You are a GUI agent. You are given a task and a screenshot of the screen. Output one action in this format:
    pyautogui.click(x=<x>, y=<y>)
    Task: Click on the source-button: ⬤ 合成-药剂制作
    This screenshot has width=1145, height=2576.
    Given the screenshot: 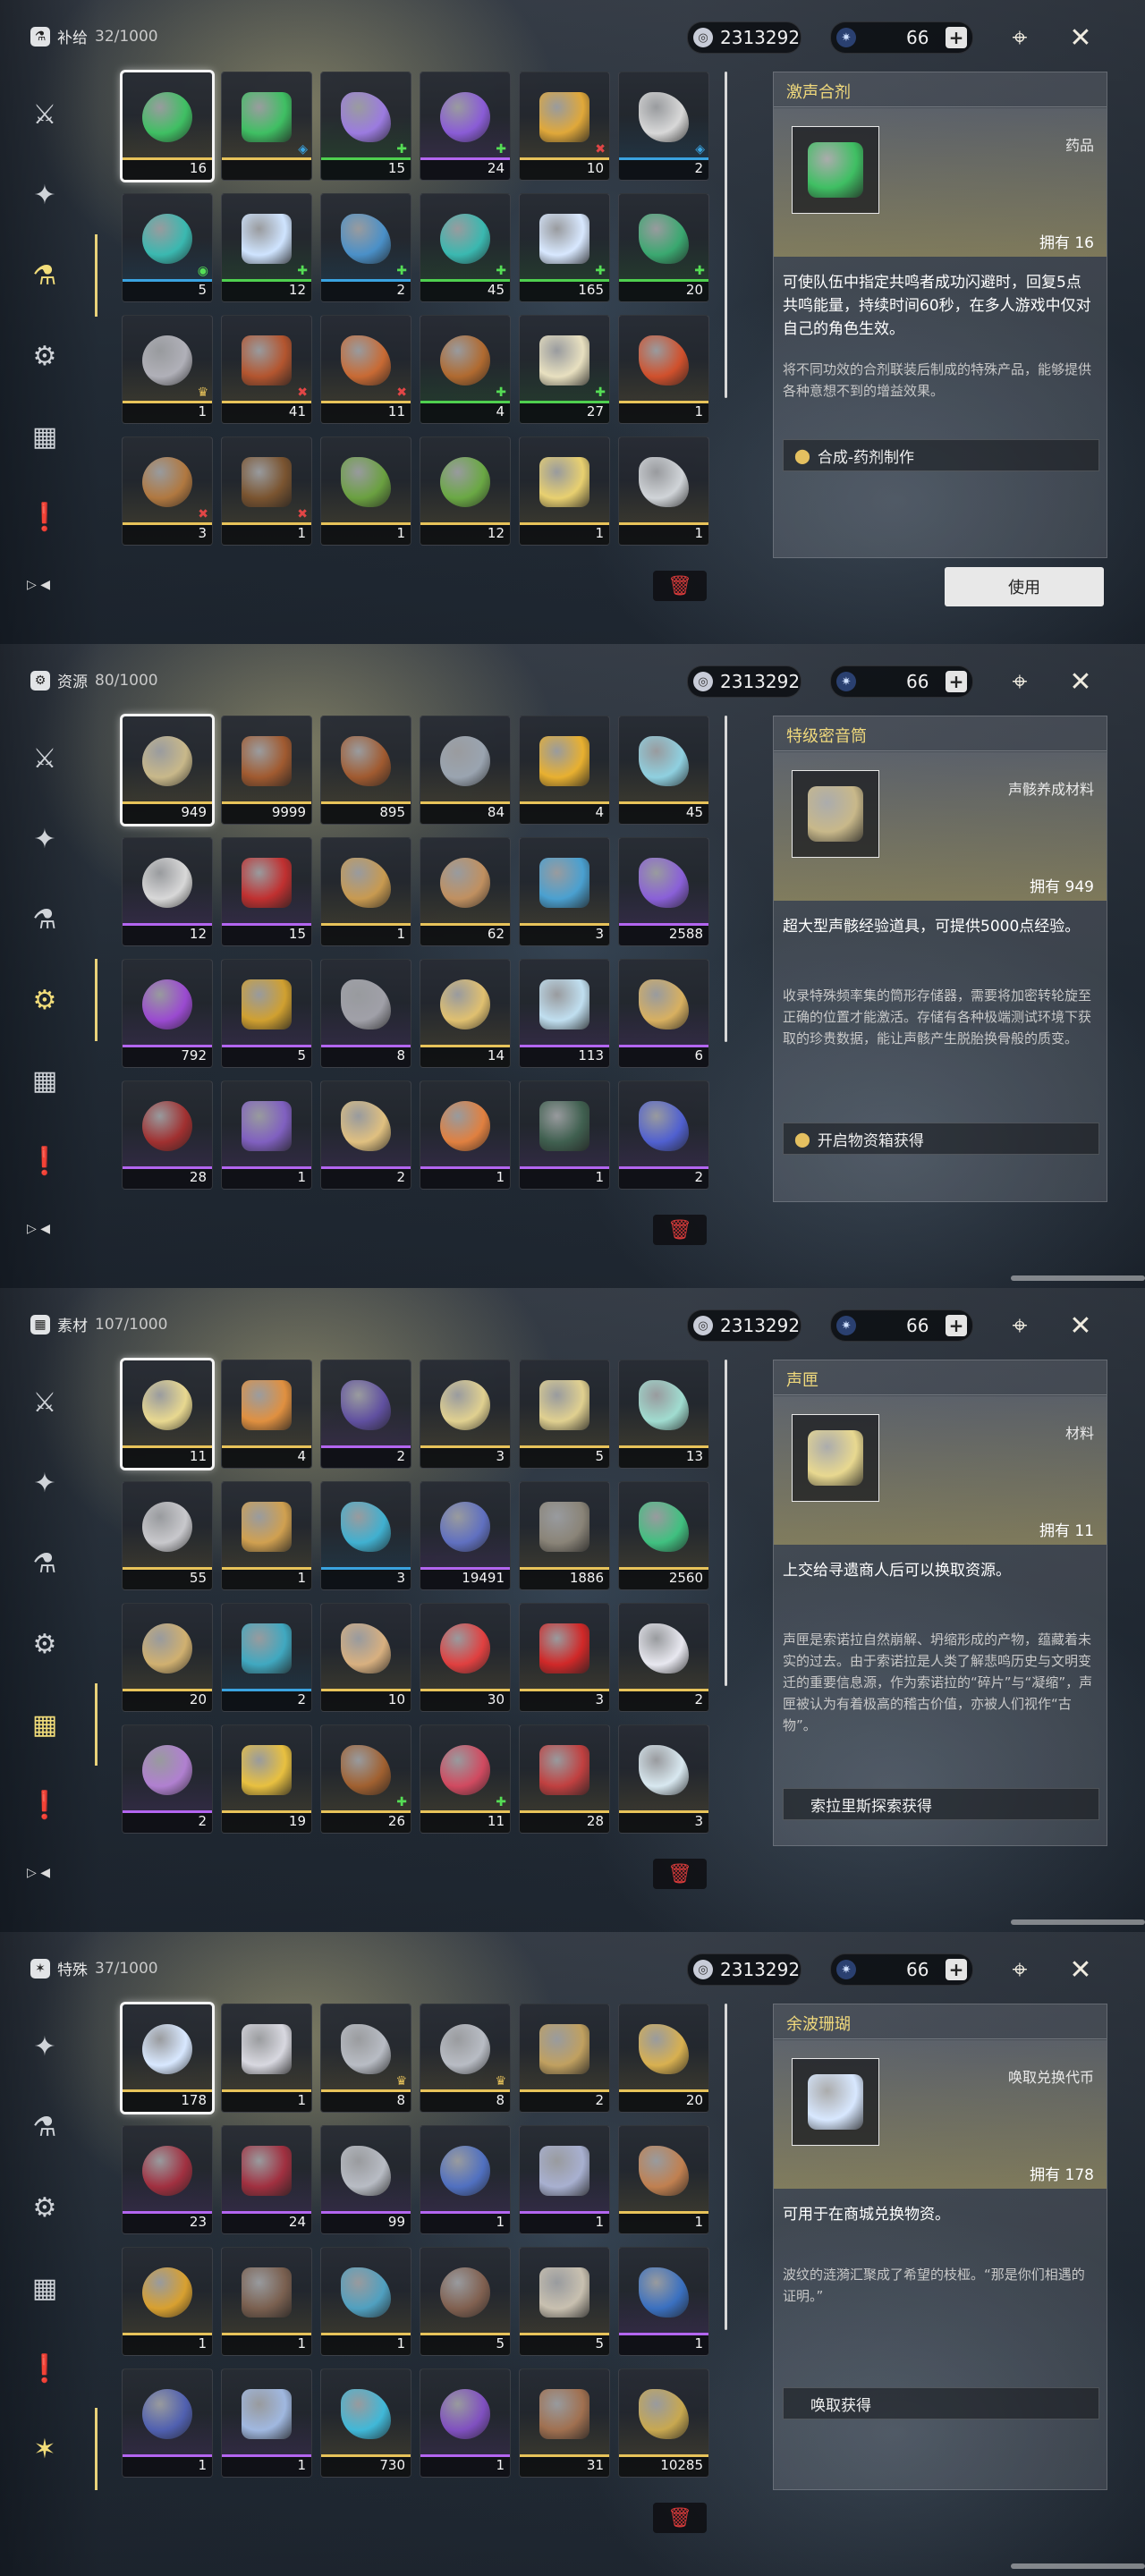 What is the action you would take?
    pyautogui.click(x=941, y=455)
    